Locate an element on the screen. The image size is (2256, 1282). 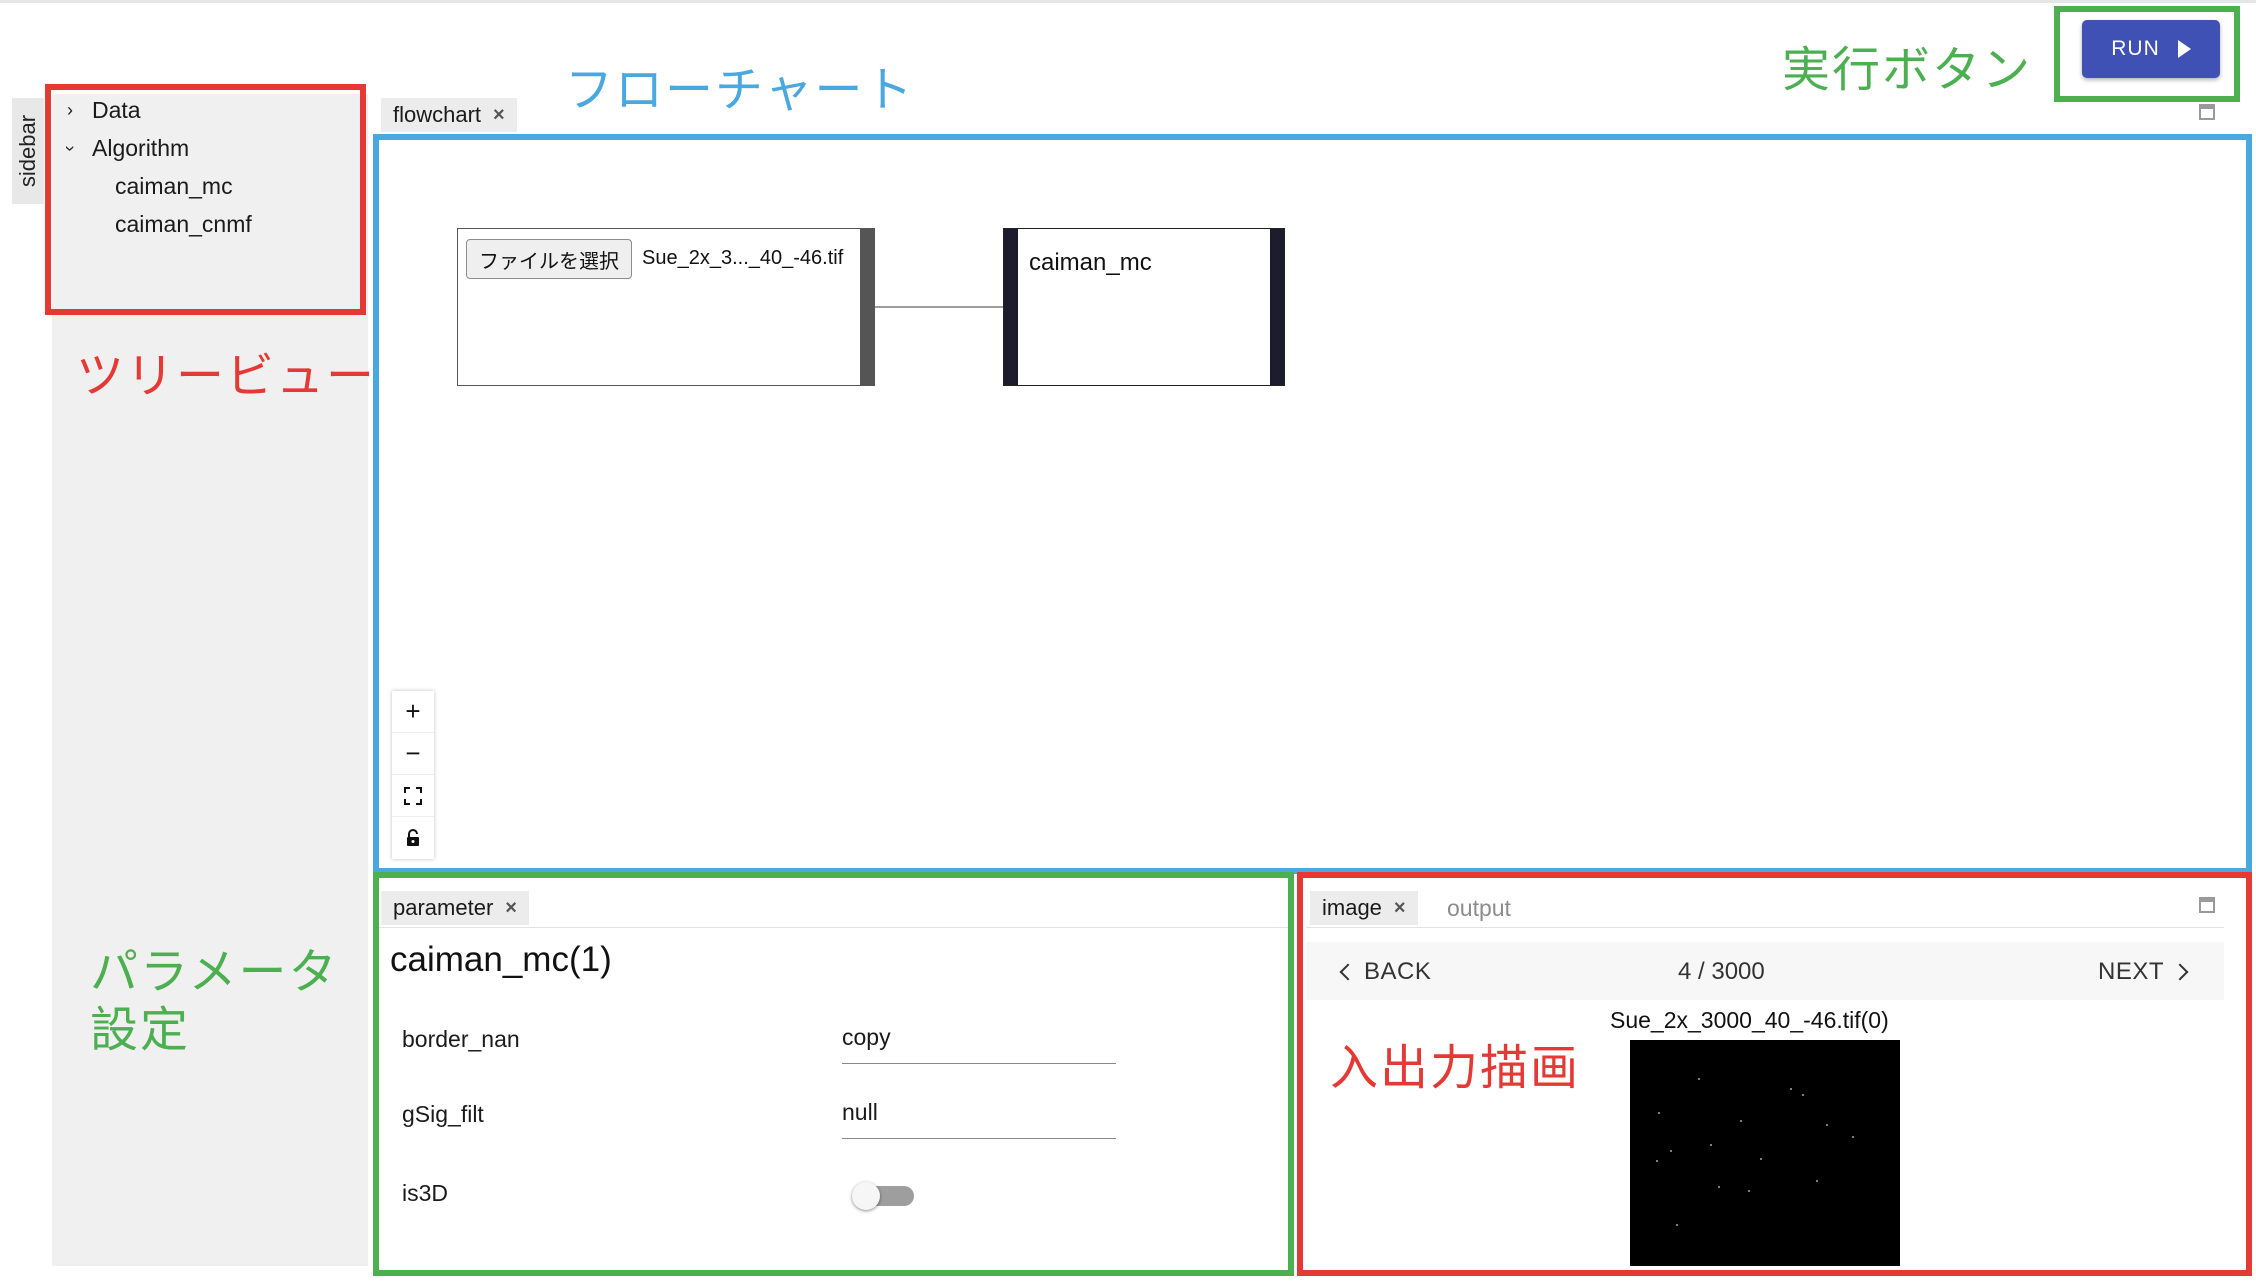
plus-icon: + is located at coordinates (413, 711).